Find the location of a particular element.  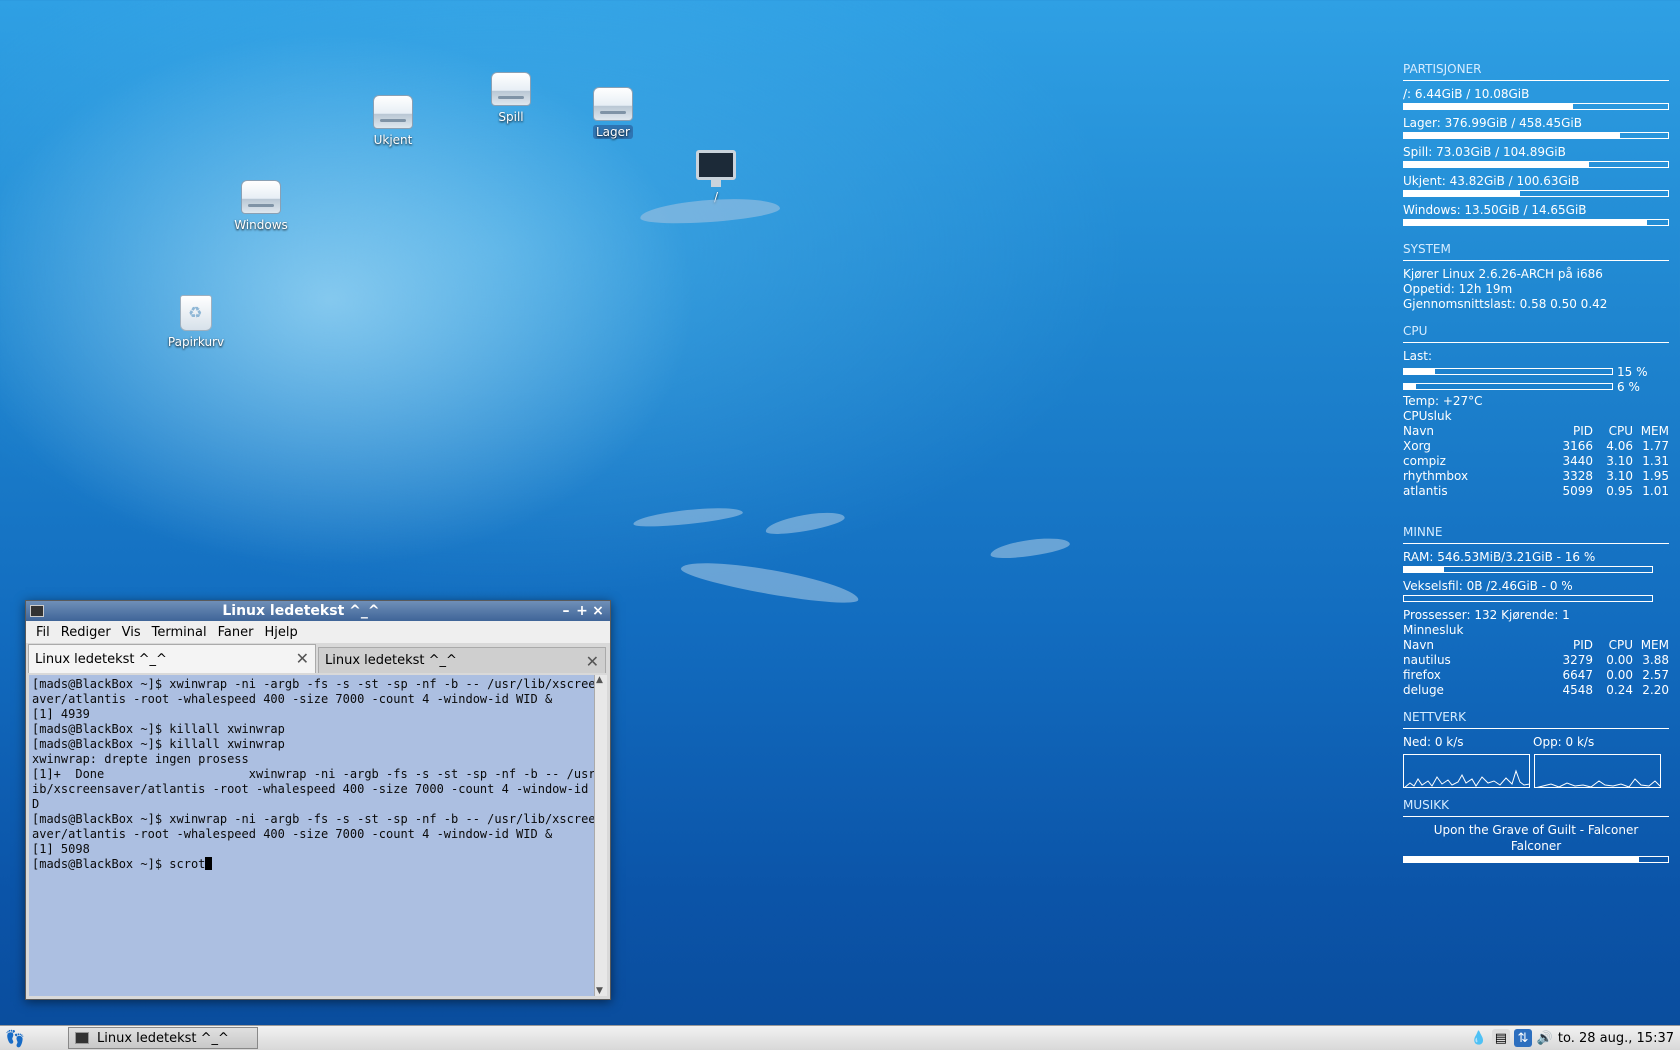

taskbar-item-terminal: Linux ledetekst ^_^ is located at coordinates (163, 1038).